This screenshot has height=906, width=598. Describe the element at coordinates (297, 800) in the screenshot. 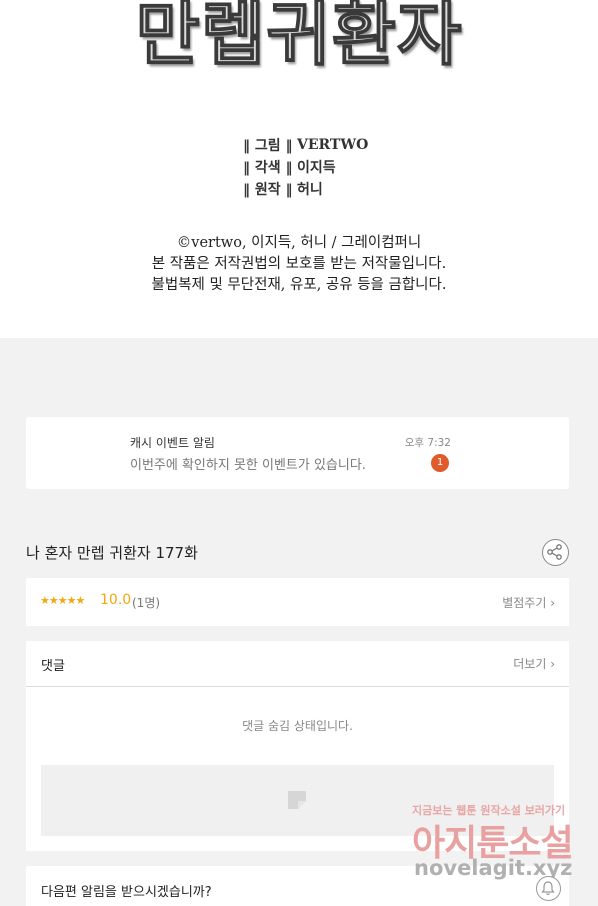

I see `comment-placeholder-icon` at that location.